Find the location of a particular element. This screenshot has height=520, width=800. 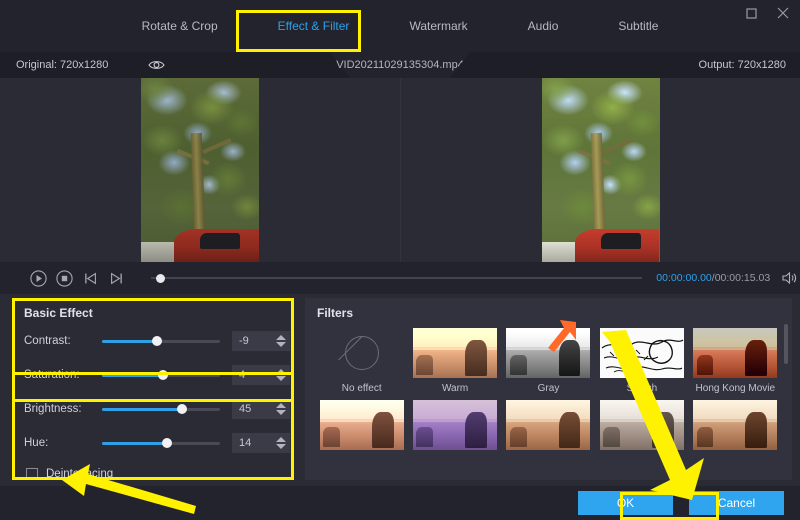

hue-slider is located at coordinates (161, 443).